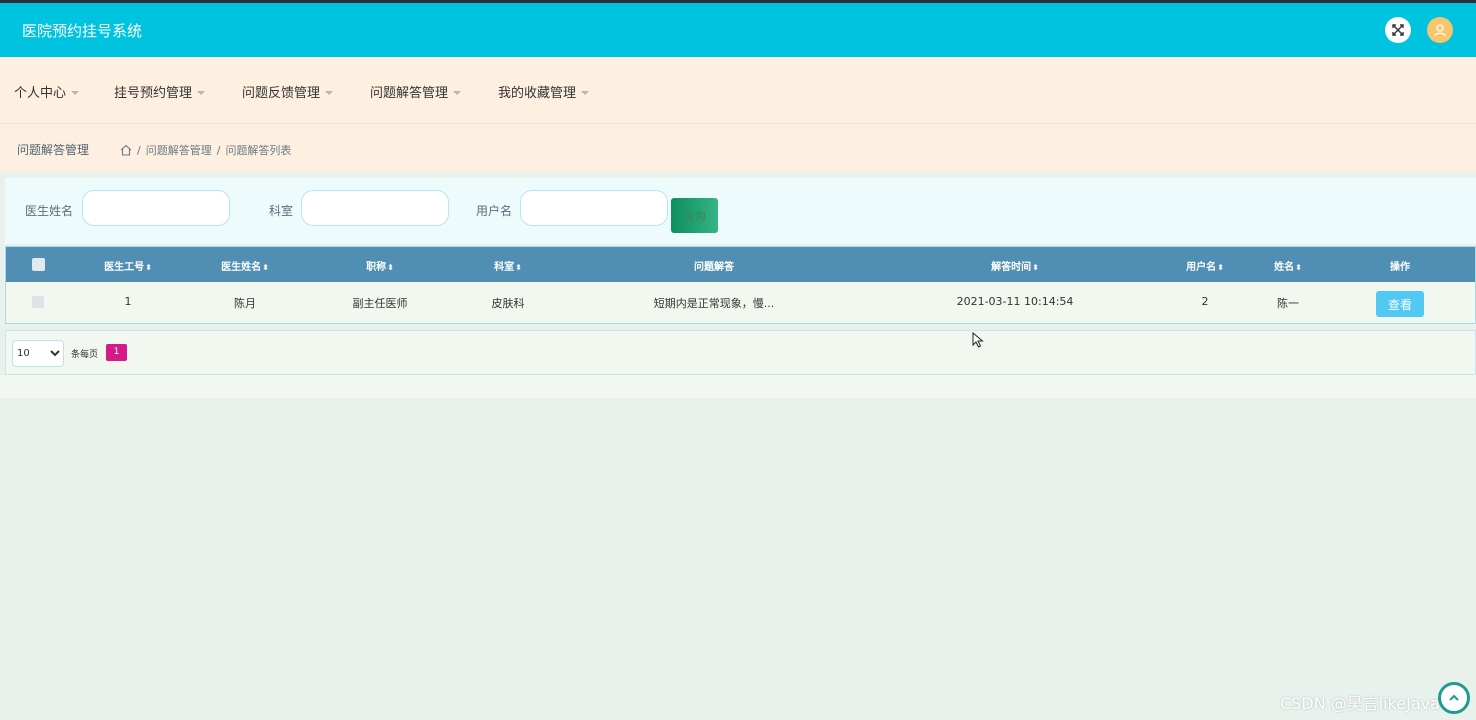 The width and height of the screenshot is (1476, 720). I want to click on user-menu-button, so click(1440, 30).